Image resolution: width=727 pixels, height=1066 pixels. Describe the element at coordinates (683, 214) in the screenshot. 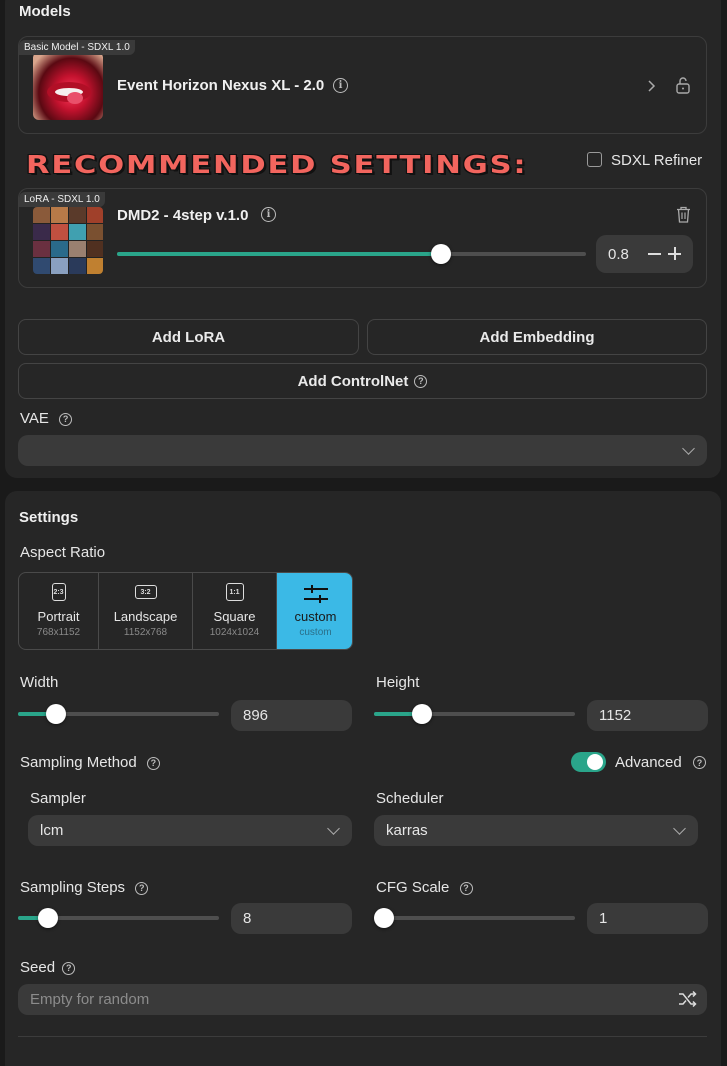

I see `trash-icon` at that location.